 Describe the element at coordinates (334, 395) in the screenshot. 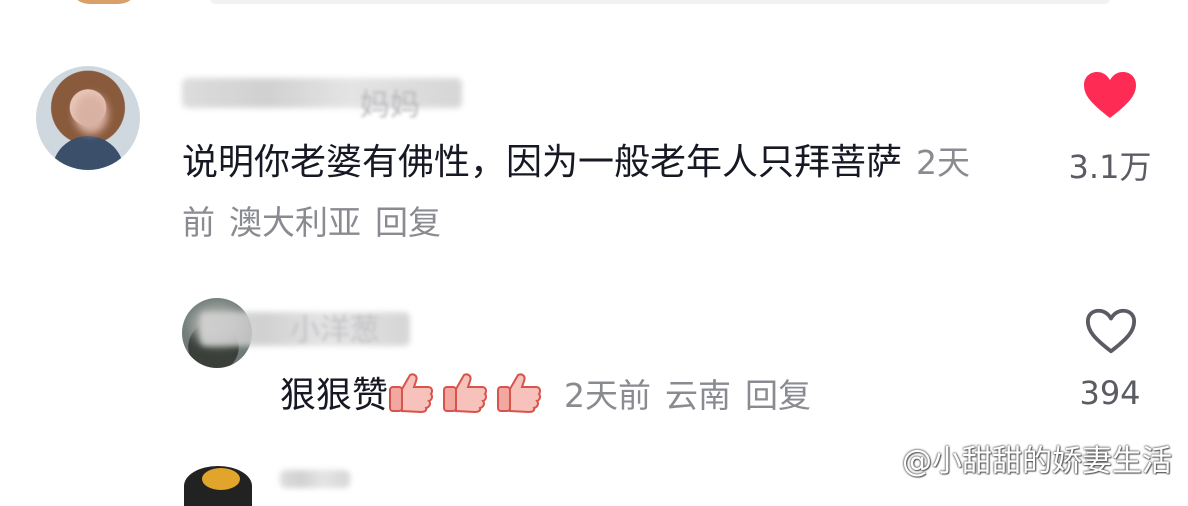

I see `comment-text: 狠狠赞` at that location.